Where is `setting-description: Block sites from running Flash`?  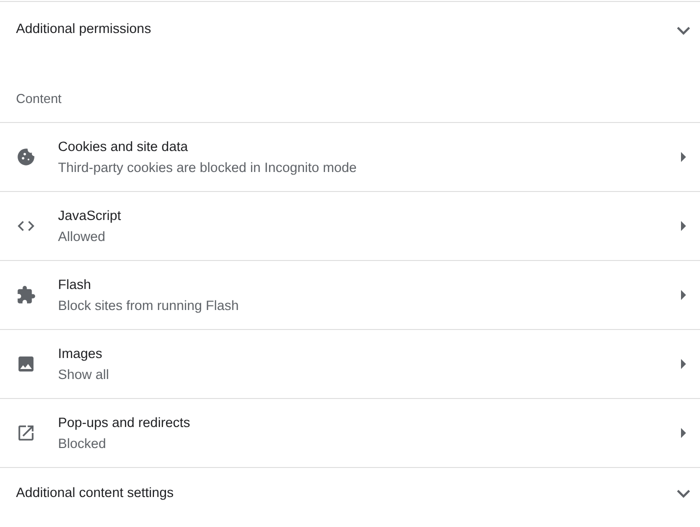 setting-description: Block sites from running Flash is located at coordinates (148, 305).